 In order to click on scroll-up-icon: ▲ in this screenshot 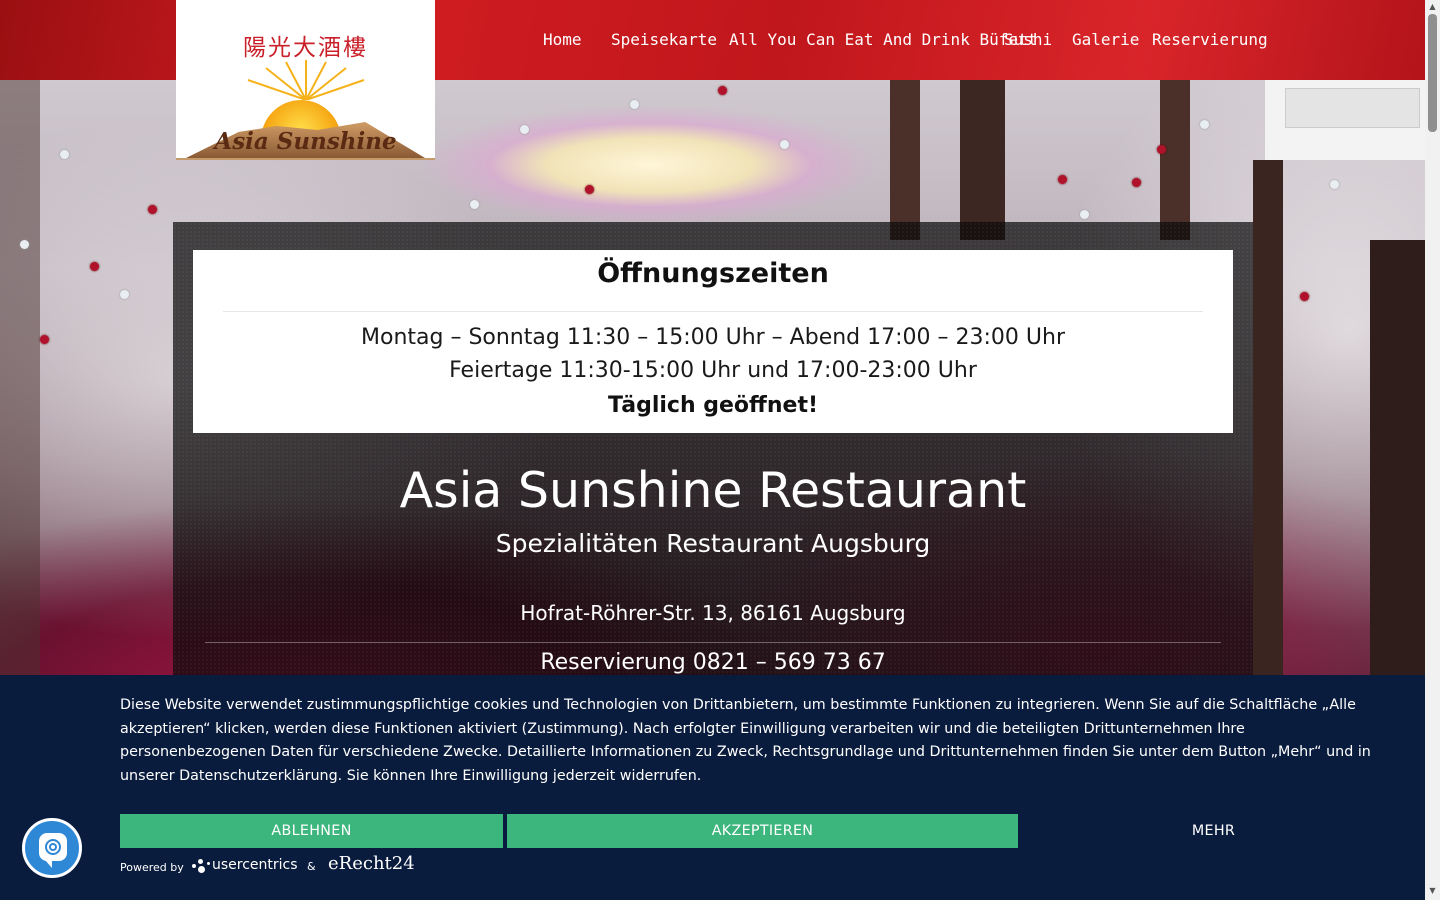, I will do `click(1432, 7)`.